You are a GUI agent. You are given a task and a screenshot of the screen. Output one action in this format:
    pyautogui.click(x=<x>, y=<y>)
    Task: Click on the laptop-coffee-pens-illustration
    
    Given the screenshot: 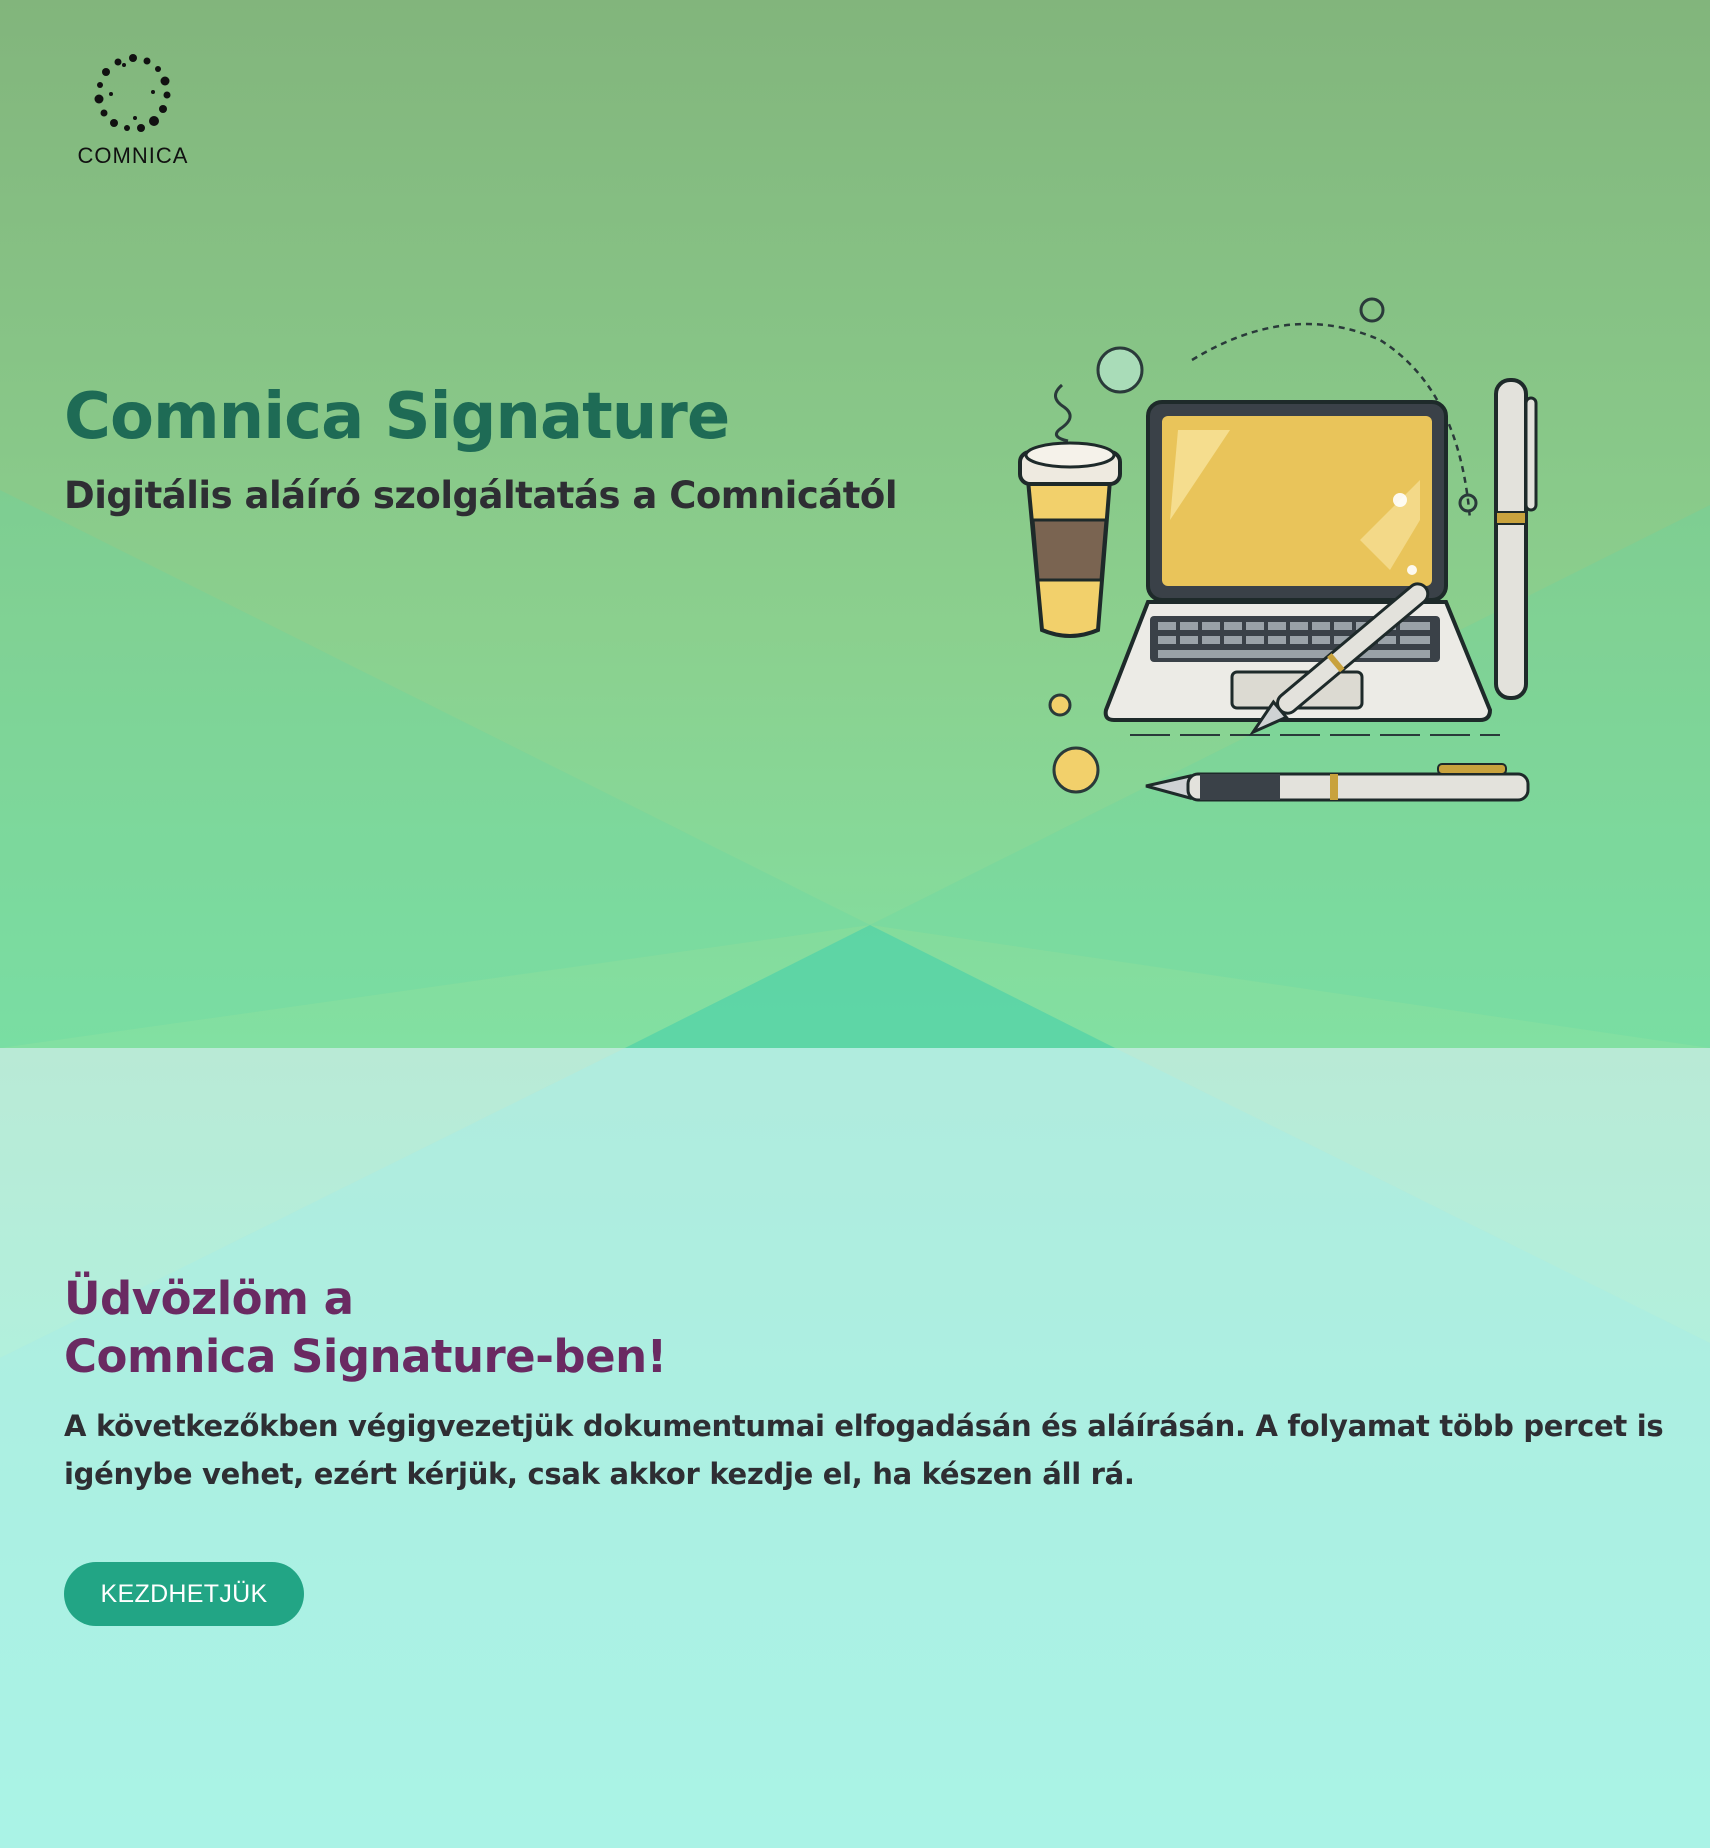 What is the action you would take?
    pyautogui.click(x=1278, y=549)
    